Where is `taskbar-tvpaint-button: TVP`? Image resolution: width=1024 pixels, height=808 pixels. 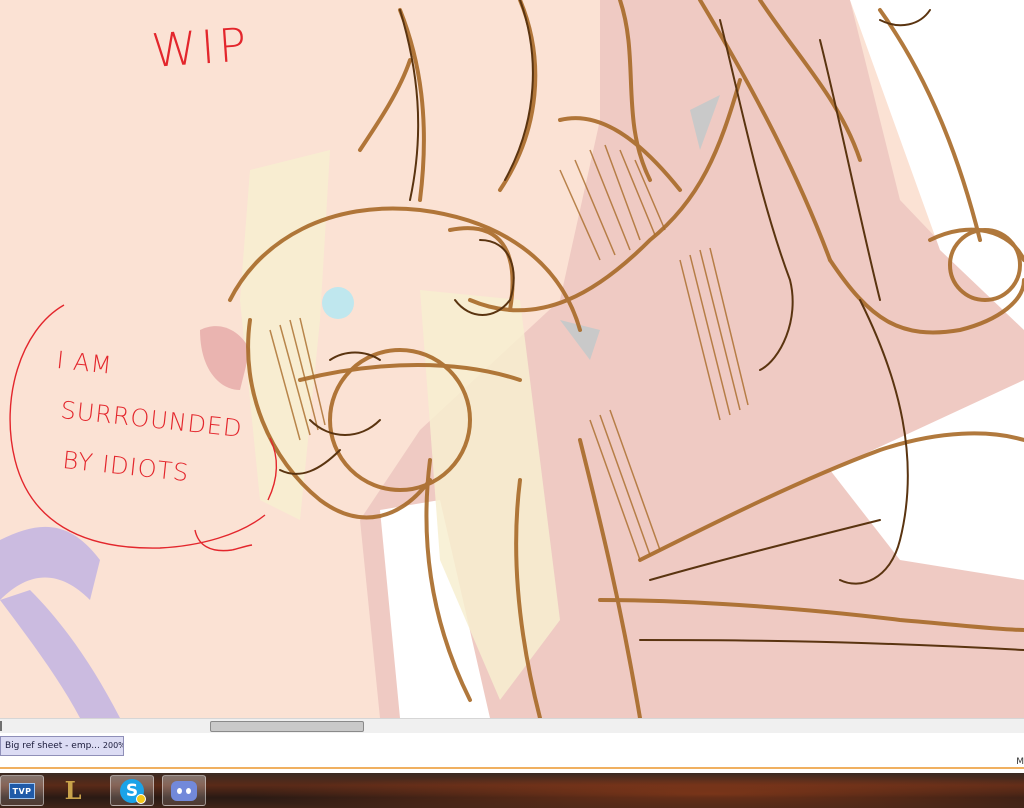 taskbar-tvpaint-button: TVP is located at coordinates (22, 790).